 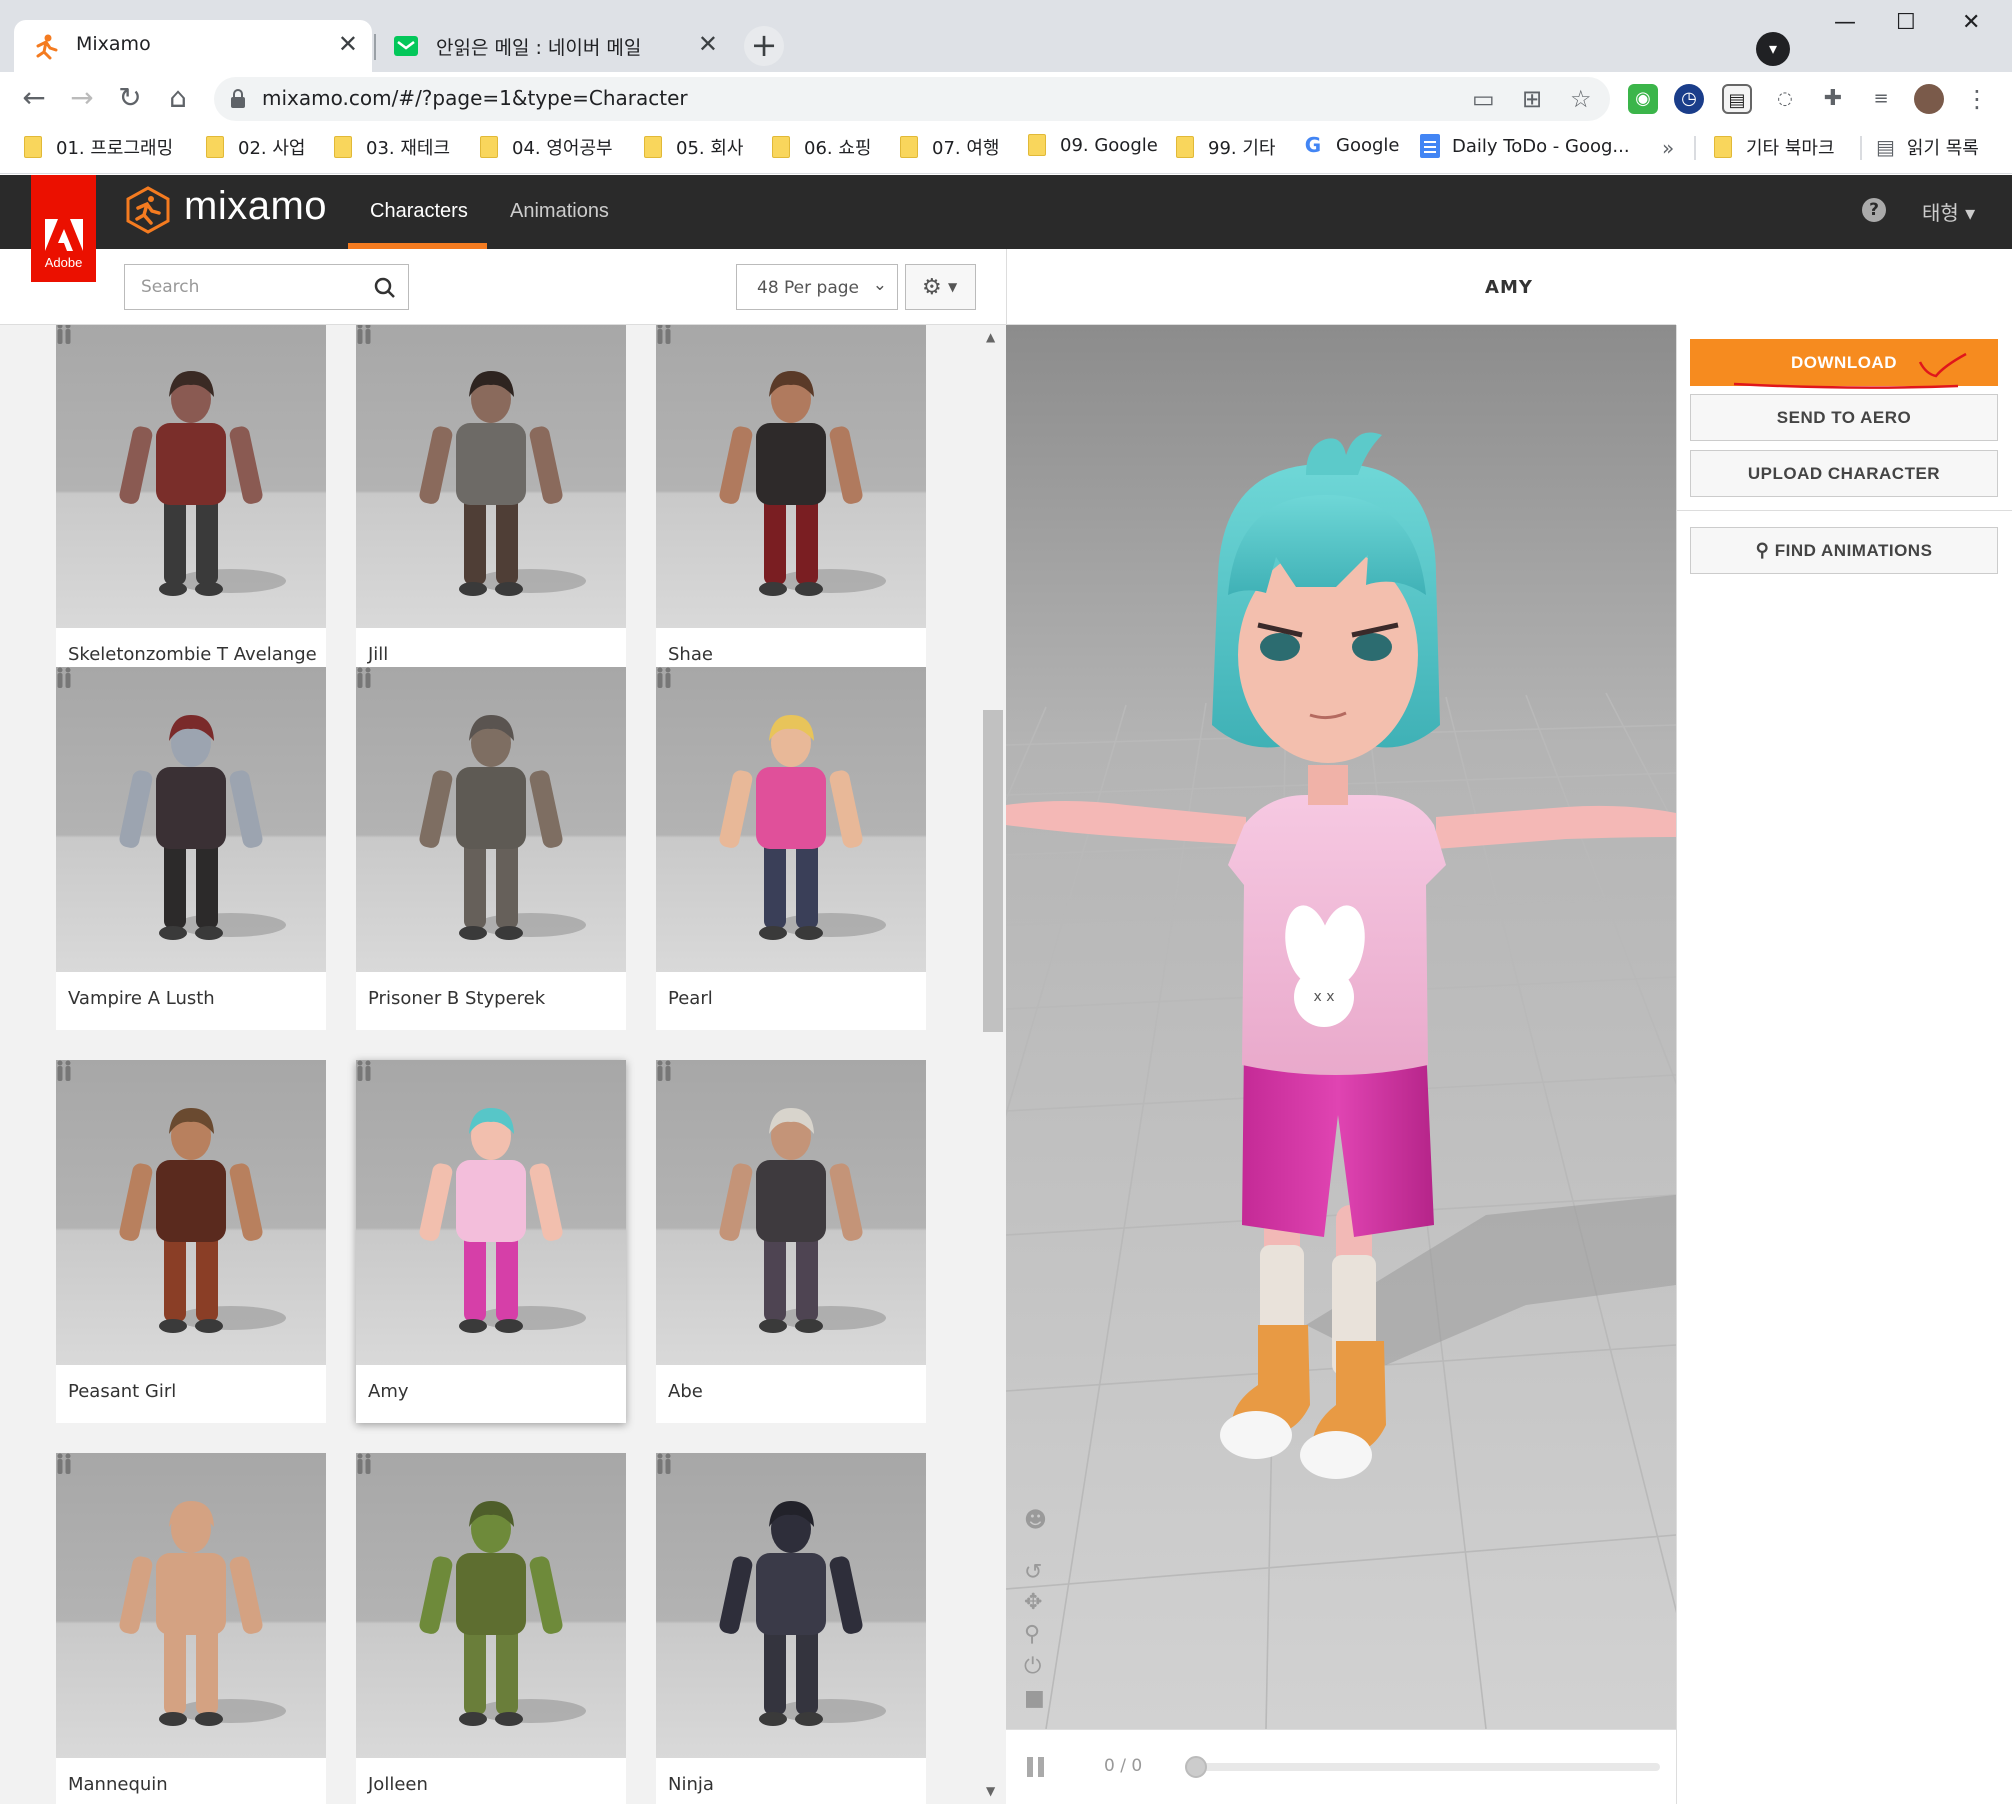 What do you see at coordinates (1581, 99) in the screenshot?
I see `bookmark-star-icon: ☆` at bounding box center [1581, 99].